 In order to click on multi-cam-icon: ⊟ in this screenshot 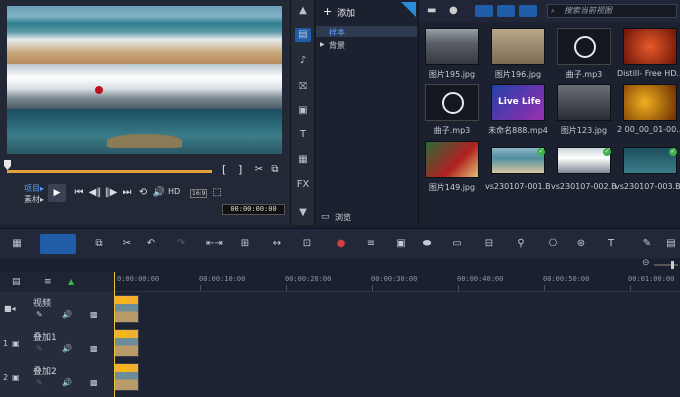, I will do `click(489, 244)`.